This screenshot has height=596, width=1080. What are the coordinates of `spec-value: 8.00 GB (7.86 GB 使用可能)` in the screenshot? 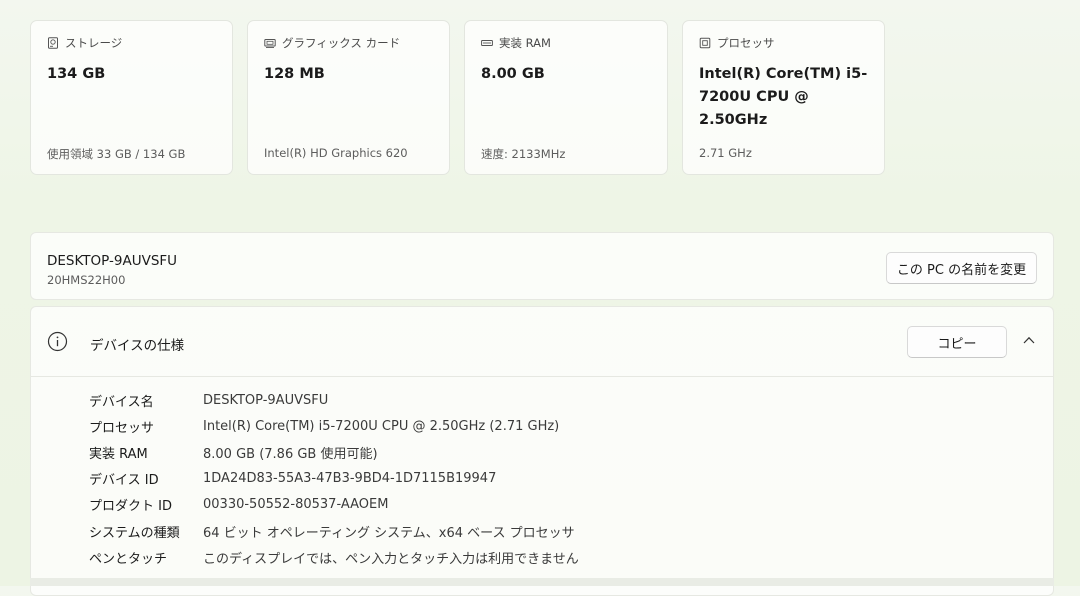 It's located at (290, 454).